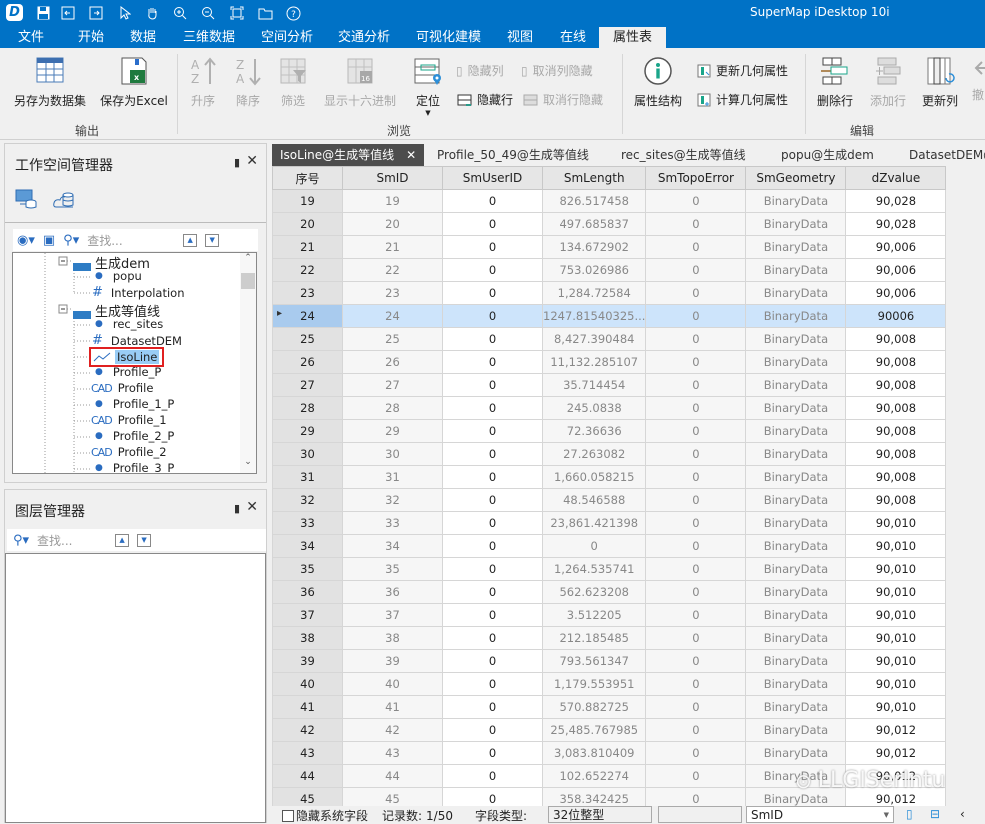  Describe the element at coordinates (307, 592) in the screenshot. I see `row-header: 36` at that location.